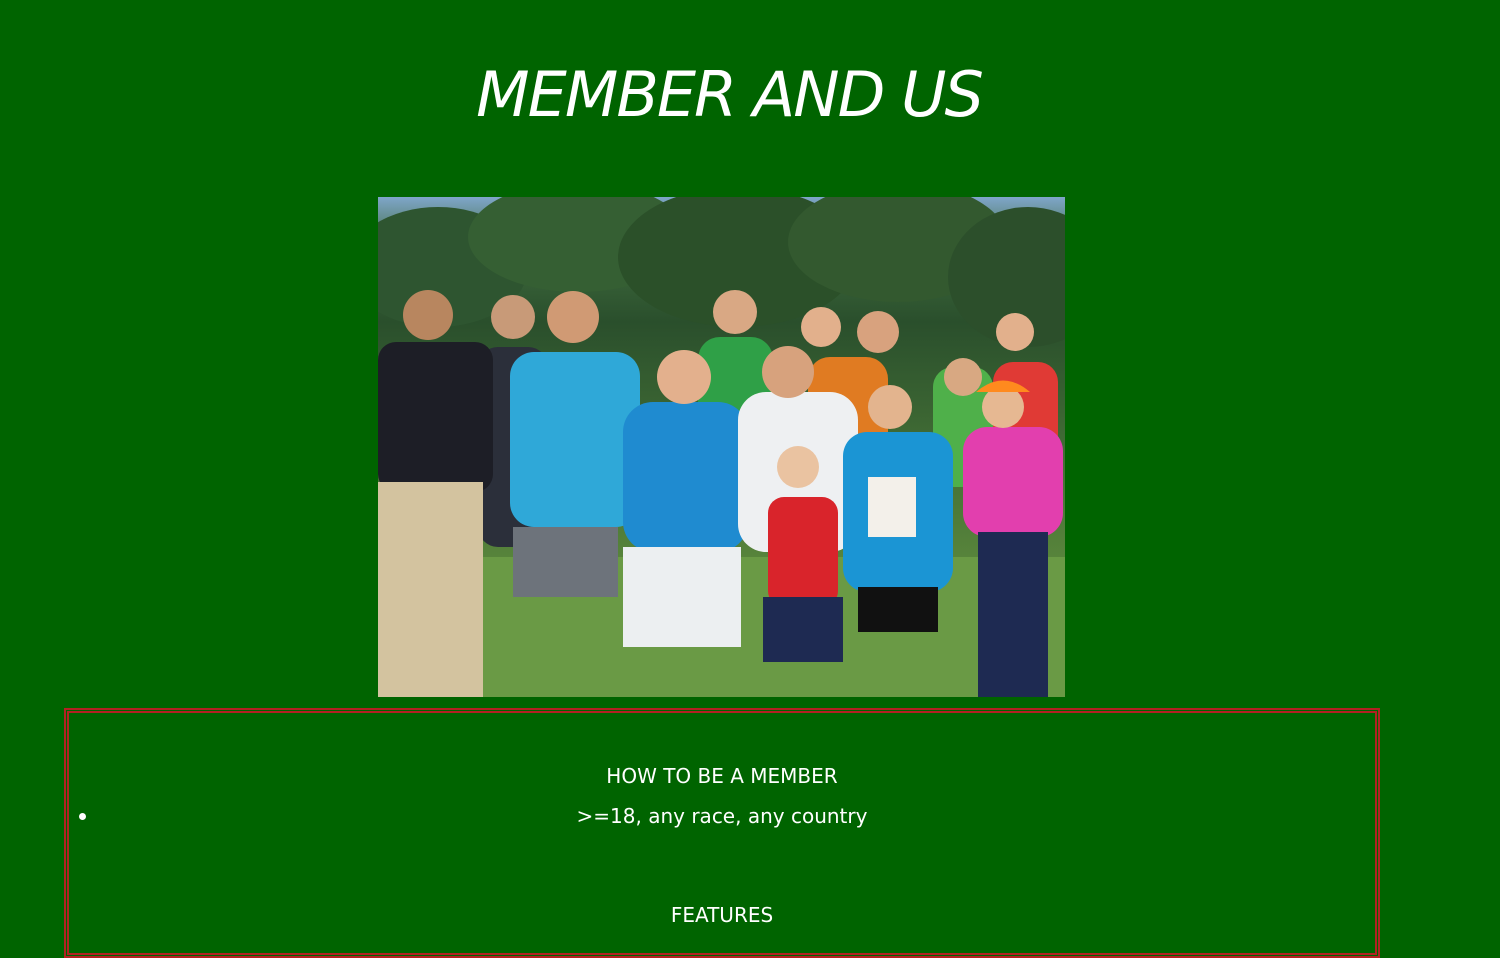 The image size is (1500, 958). I want to click on list-item: >=18, any race, any country, so click(722, 816).